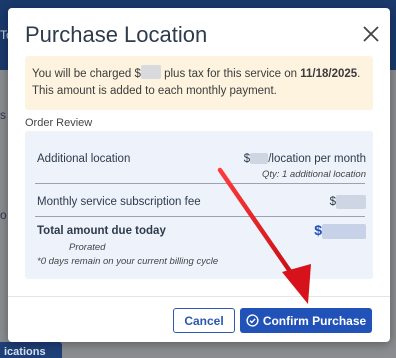 Image resolution: width=396 pixels, height=358 pixels. Describe the element at coordinates (86, 74) in the screenshot. I see `notice-text: You will be charged $` at that location.